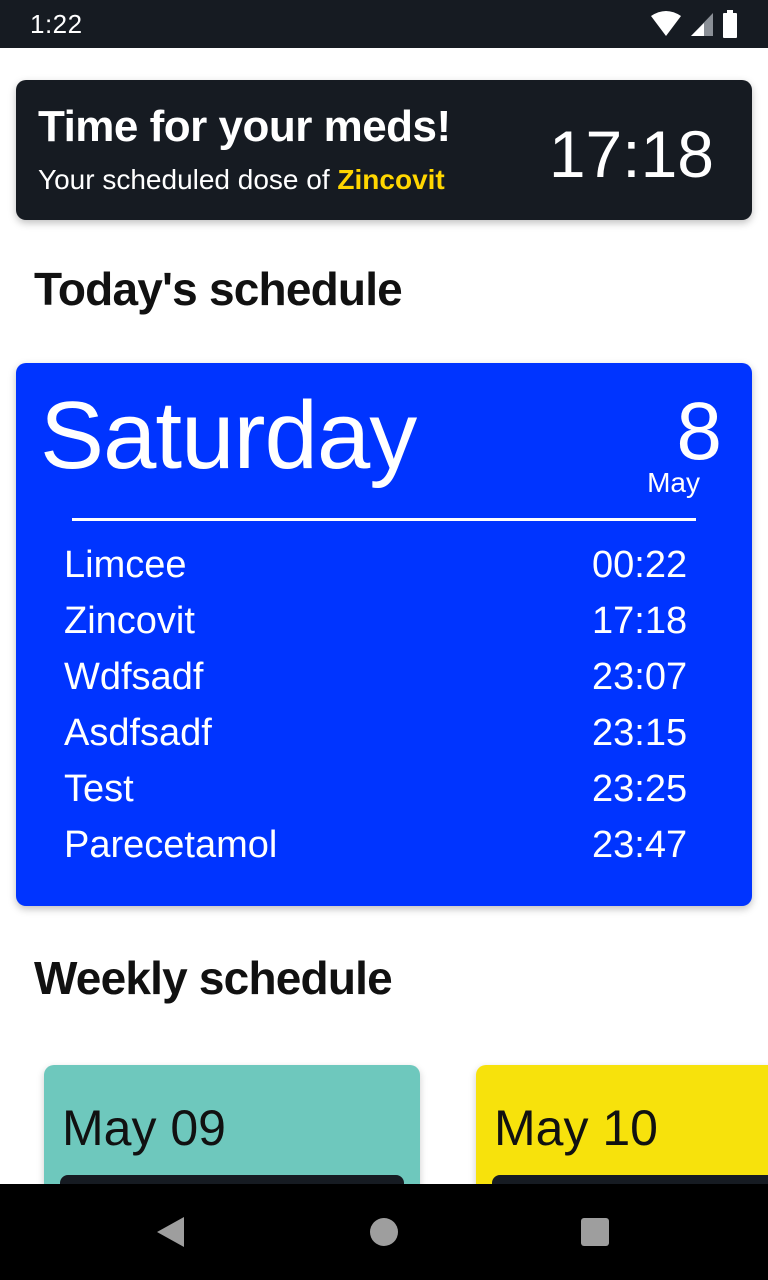  I want to click on dose-name: Asdfsadf, so click(138, 732).